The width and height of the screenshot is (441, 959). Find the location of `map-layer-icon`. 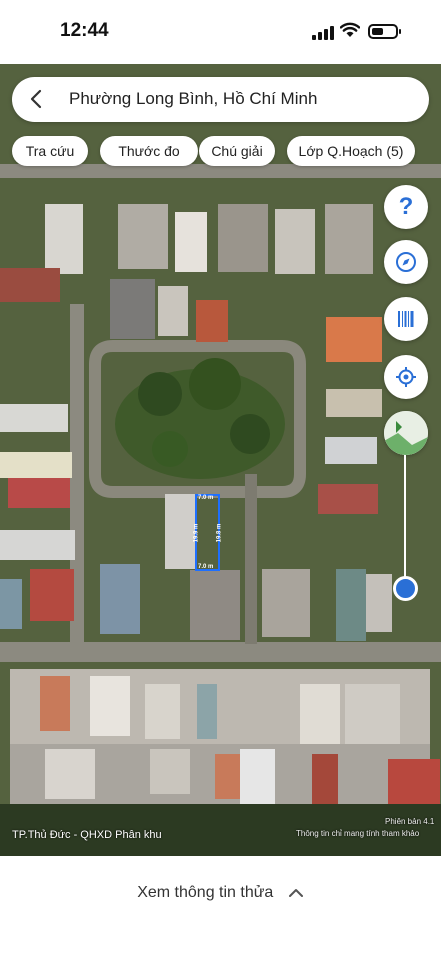

map-layer-icon is located at coordinates (406, 433).